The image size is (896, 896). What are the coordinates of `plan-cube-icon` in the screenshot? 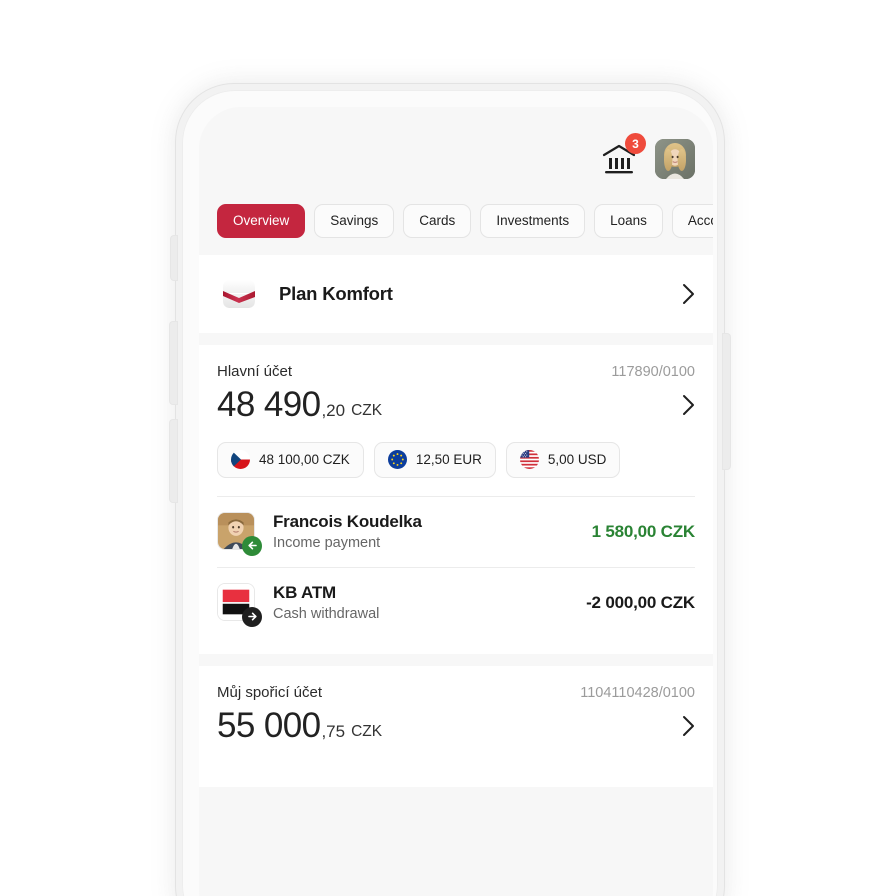 It's located at (239, 294).